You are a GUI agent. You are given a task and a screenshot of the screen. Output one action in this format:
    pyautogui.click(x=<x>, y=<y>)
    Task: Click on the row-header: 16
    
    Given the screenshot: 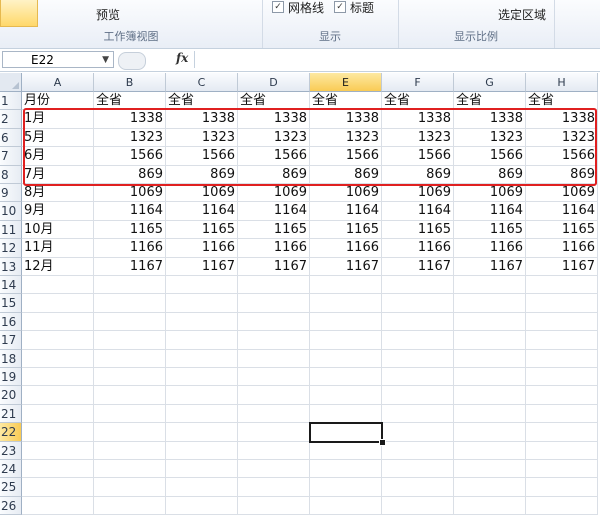 What is the action you would take?
    pyautogui.click(x=11, y=322)
    